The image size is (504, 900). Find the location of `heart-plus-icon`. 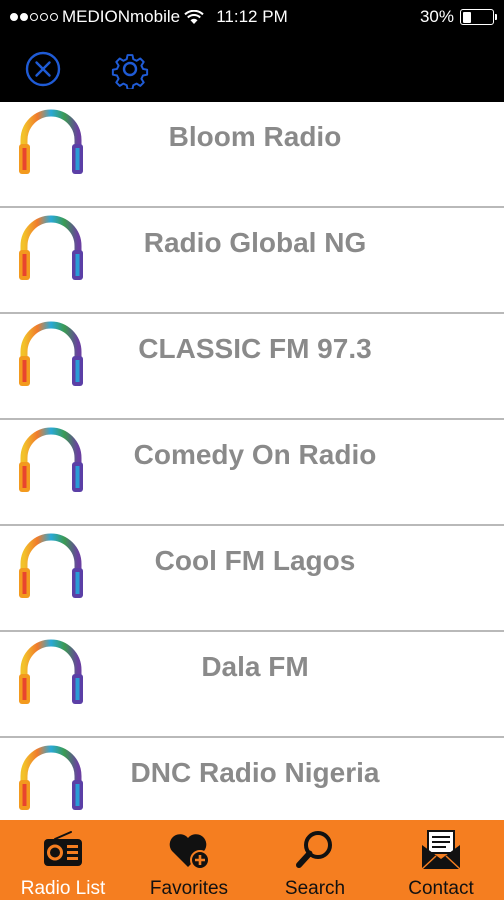

heart-plus-icon is located at coordinates (189, 850).